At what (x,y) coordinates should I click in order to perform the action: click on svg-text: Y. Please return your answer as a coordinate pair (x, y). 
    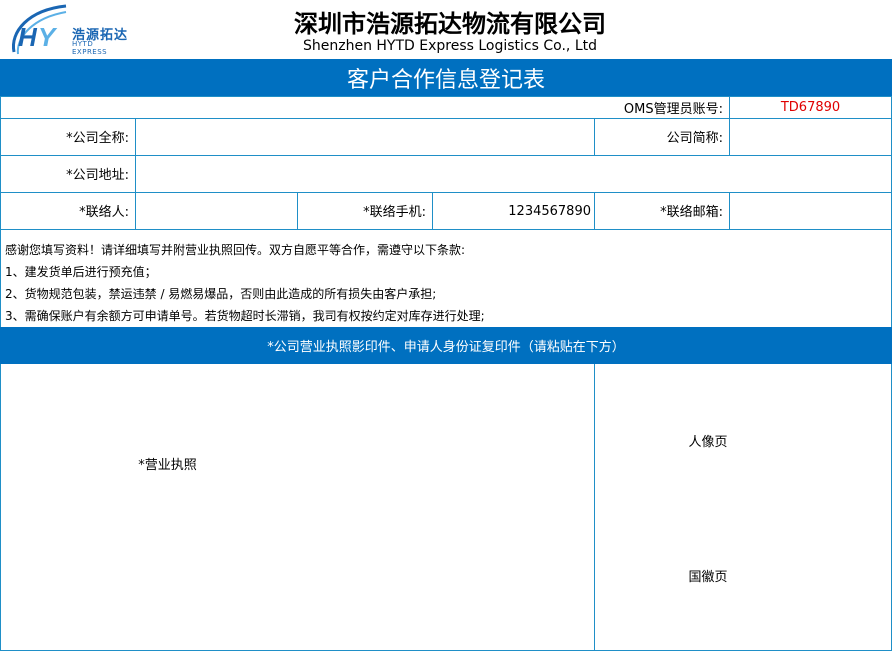
    Looking at the image, I should click on (48, 37).